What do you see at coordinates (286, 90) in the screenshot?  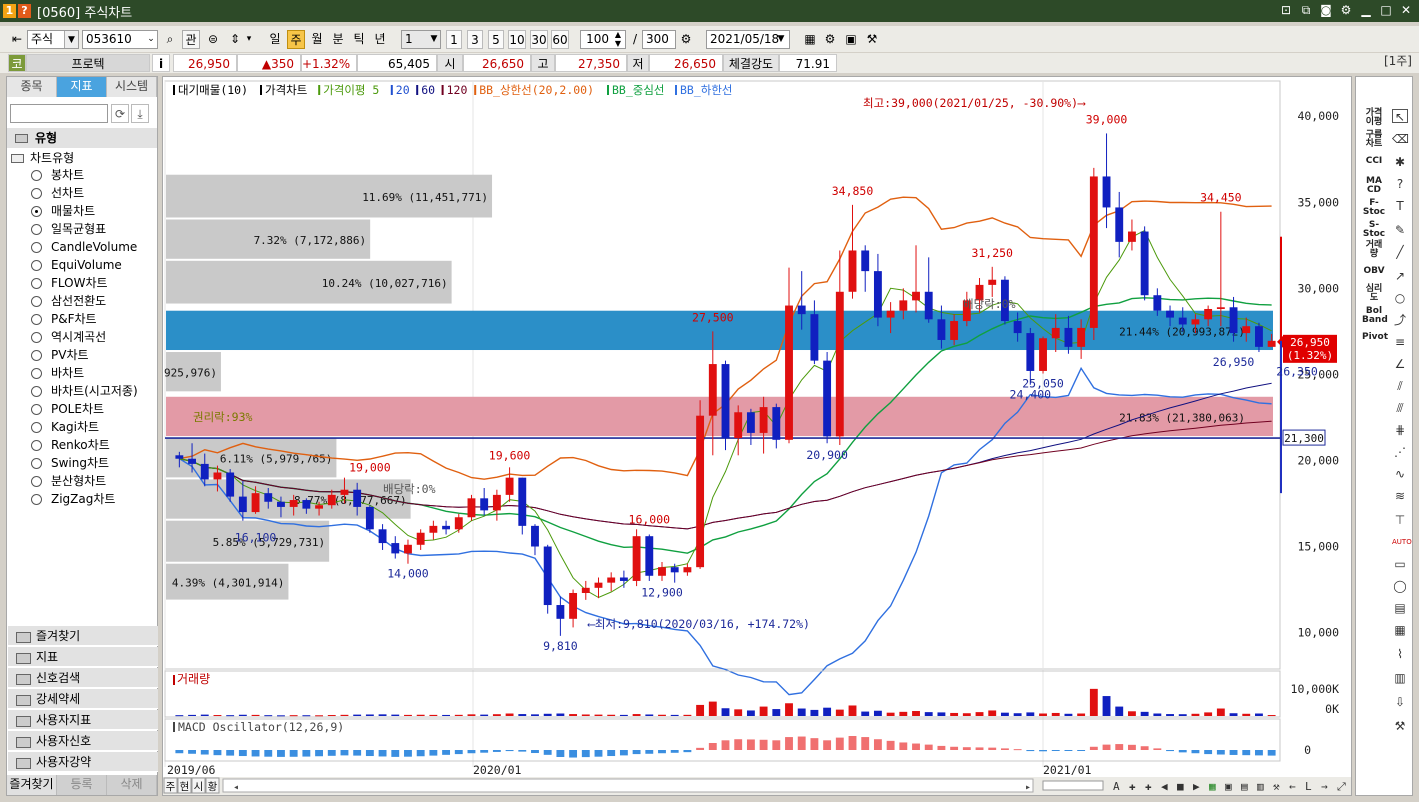 I see `legend-item: 가격차트` at bounding box center [286, 90].